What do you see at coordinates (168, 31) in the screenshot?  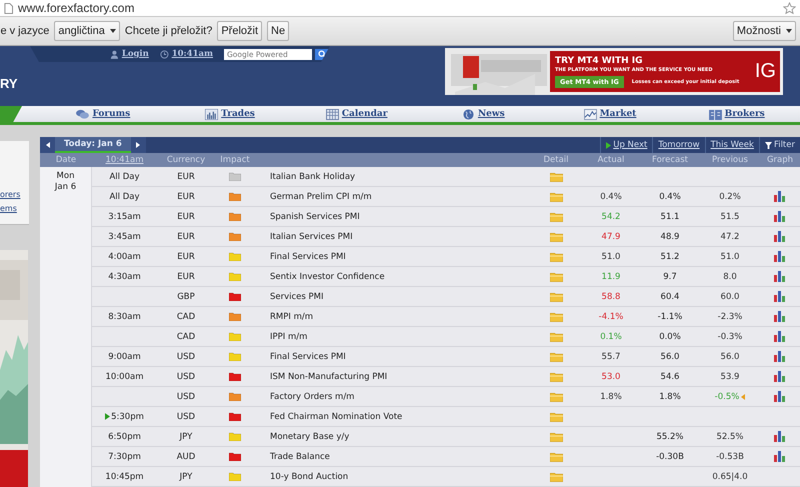 I see `translate-question: Chcete ji přeložit?` at bounding box center [168, 31].